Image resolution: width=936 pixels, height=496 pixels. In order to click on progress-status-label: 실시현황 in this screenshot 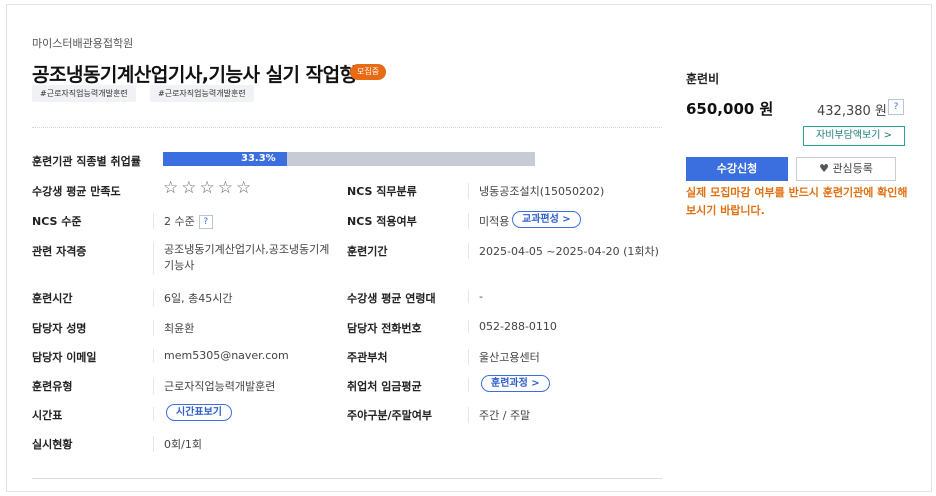, I will do `click(52, 444)`.